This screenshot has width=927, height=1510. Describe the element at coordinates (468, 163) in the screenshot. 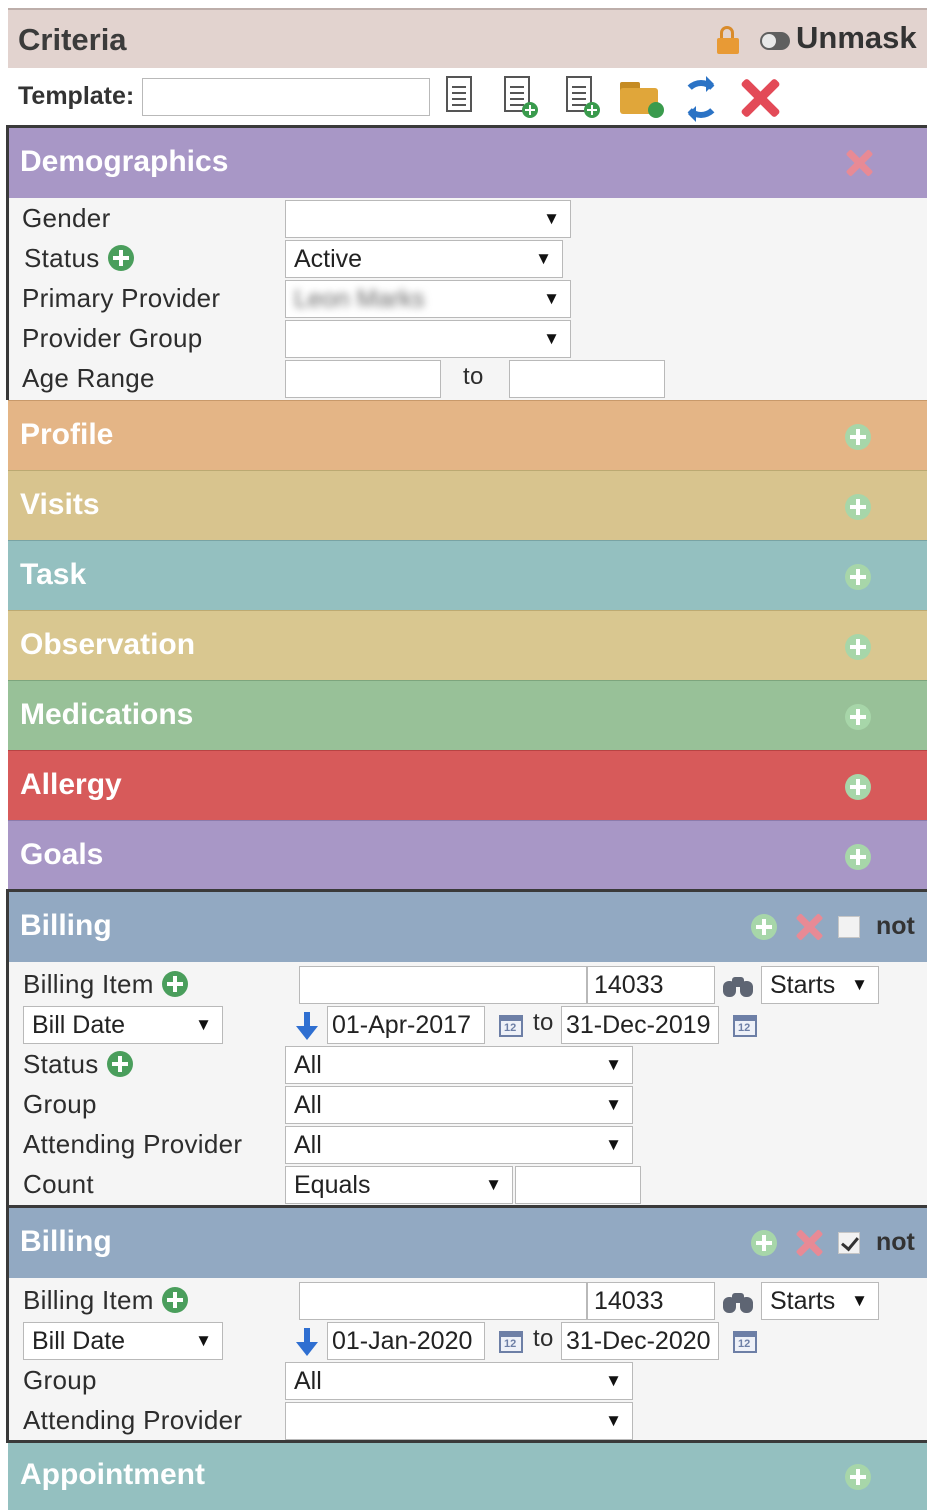

I see `demographics-header: Demographics` at that location.